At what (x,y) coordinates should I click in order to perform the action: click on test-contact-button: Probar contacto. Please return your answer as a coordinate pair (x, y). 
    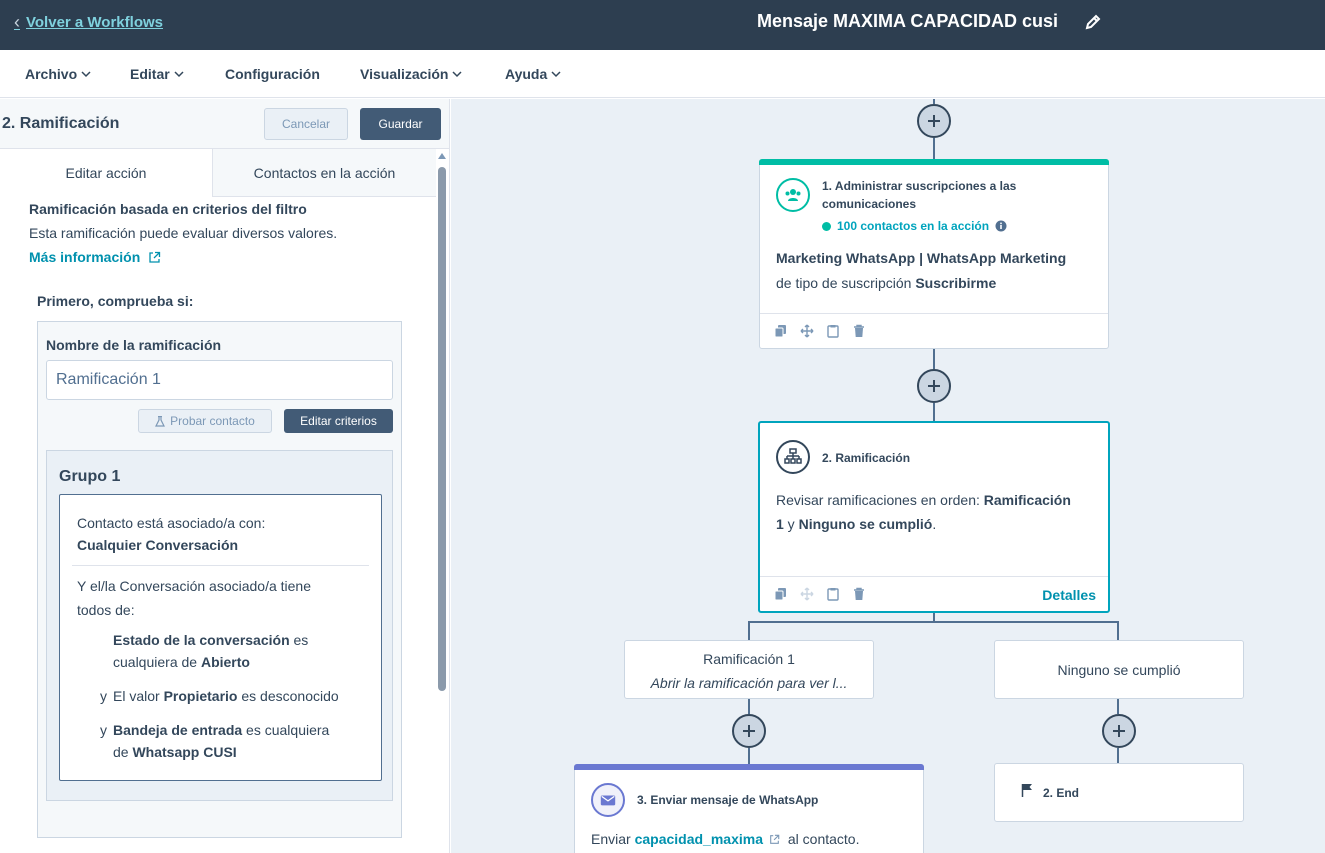
    Looking at the image, I should click on (205, 421).